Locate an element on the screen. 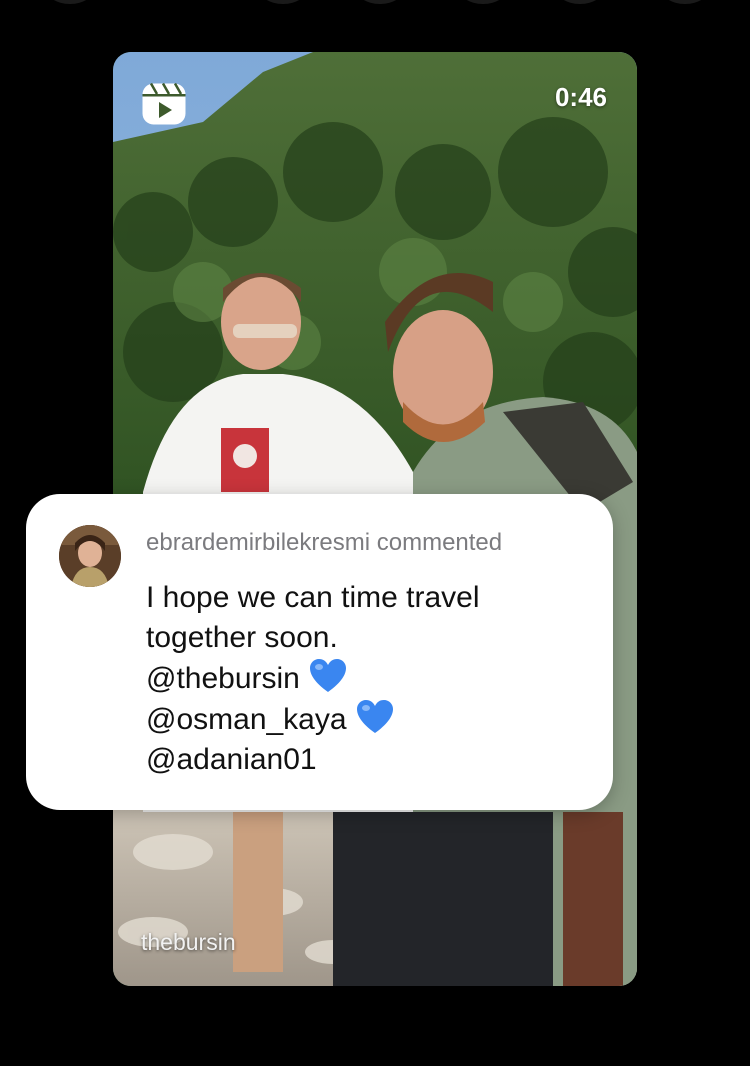 The width and height of the screenshot is (750, 1066). reels-icon is located at coordinates (164, 103).